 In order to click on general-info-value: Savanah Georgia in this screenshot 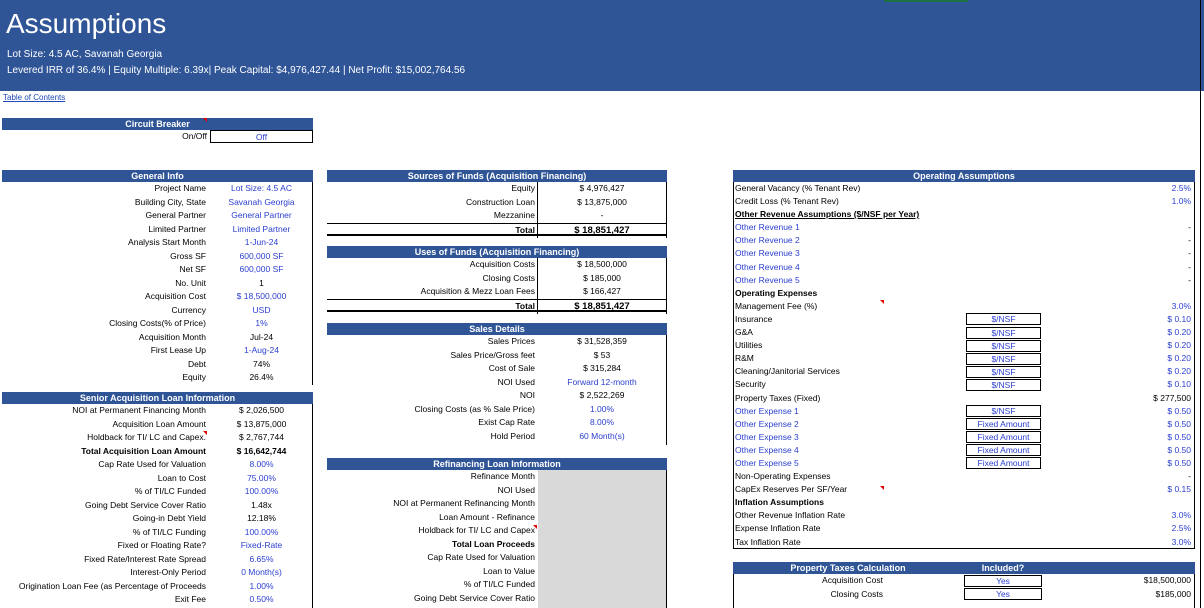, I will do `click(261, 203)`.